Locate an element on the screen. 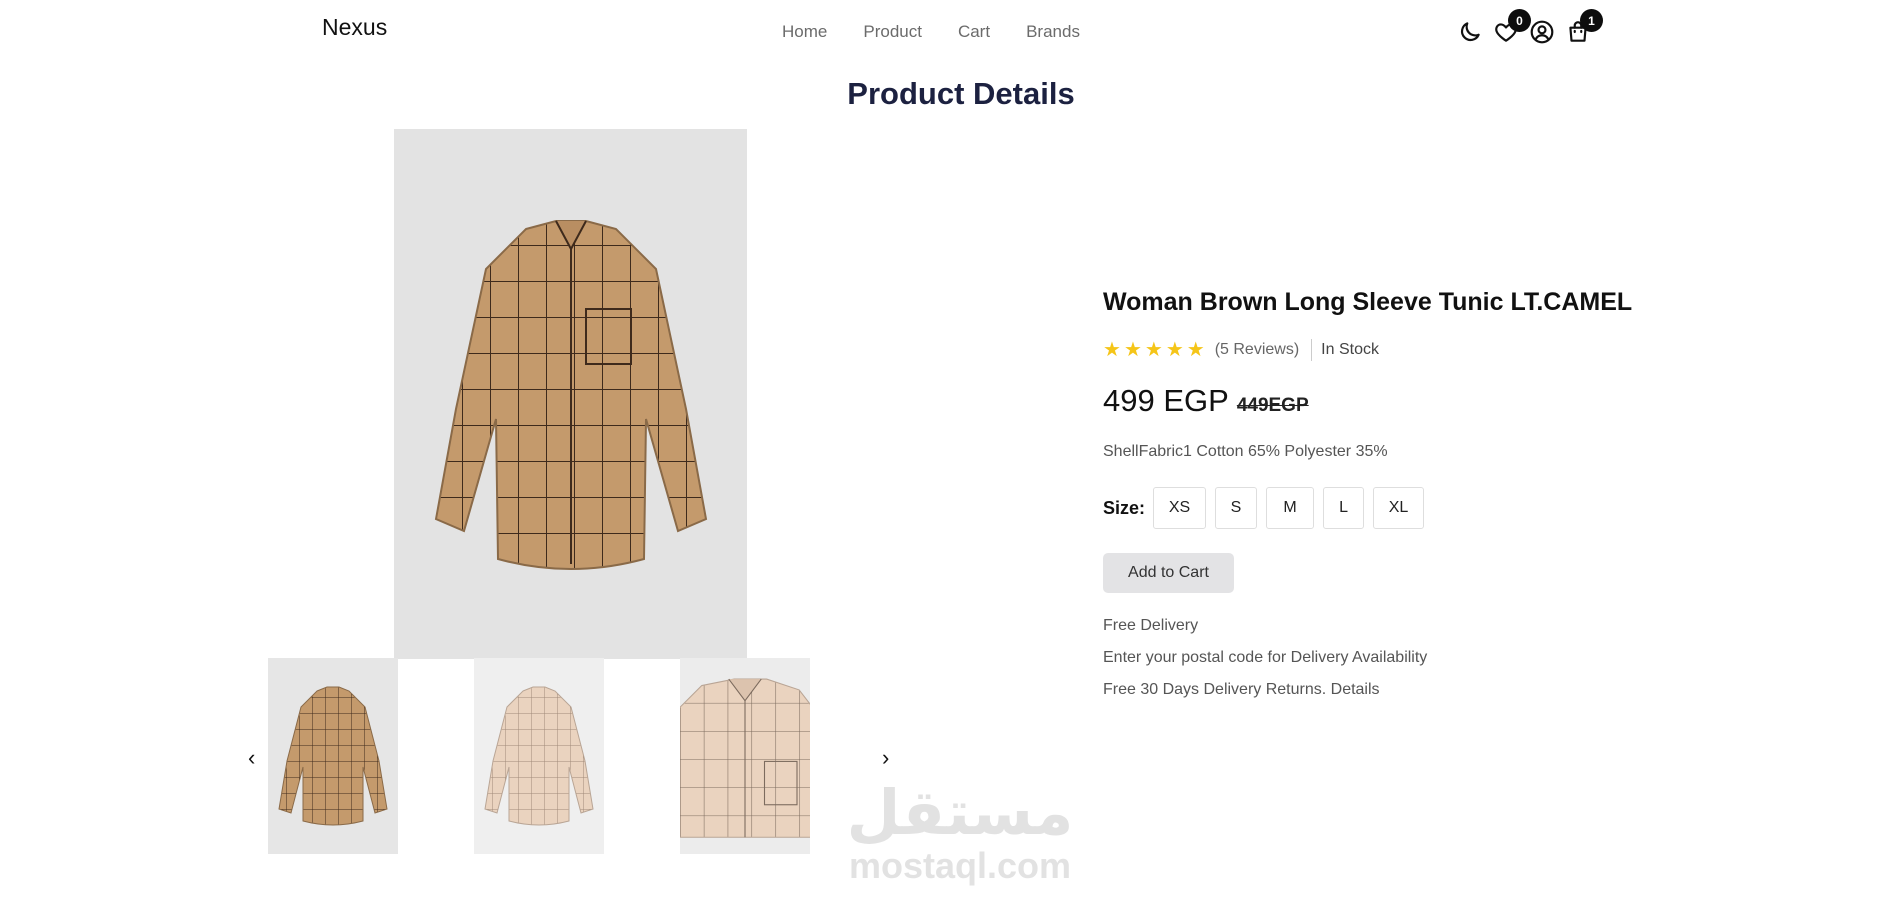 The image size is (1897, 899). delivery-line: Free 30 Days Delivery Returns. Details is located at coordinates (1403, 690).